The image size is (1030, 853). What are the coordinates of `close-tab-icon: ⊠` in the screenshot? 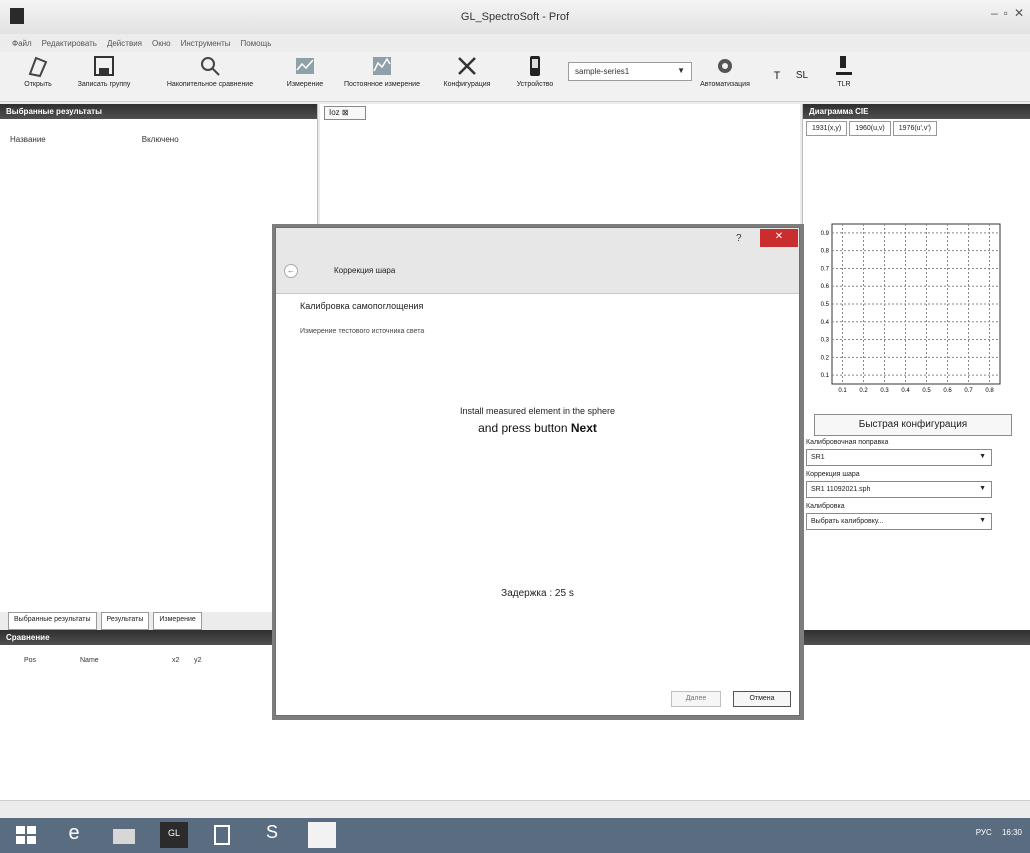 It's located at (345, 112).